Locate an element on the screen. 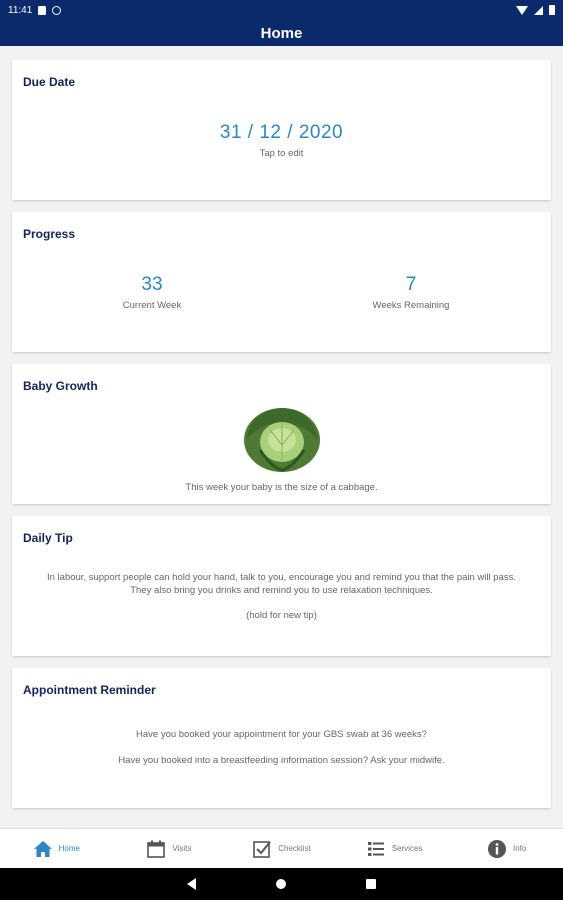  cabbage-image is located at coordinates (282, 440).